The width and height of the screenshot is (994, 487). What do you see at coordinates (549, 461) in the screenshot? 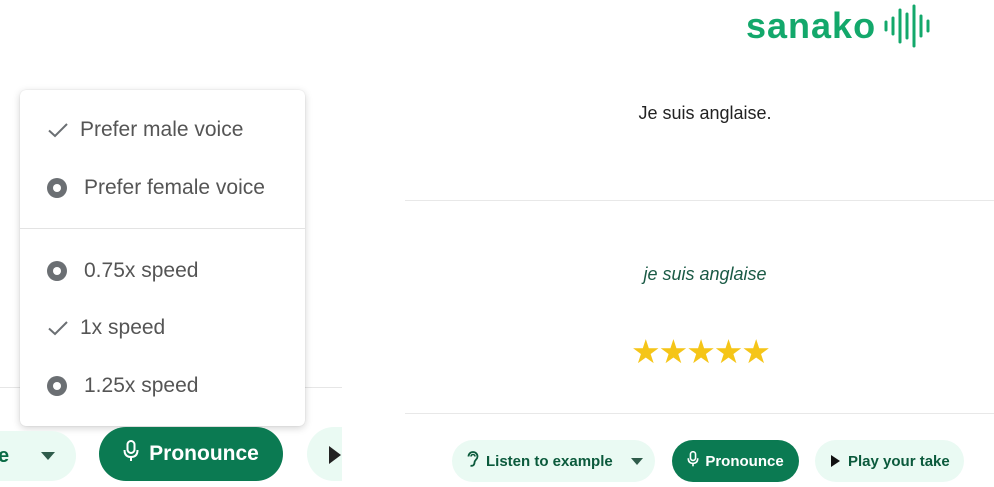
I see `button-label: Listen to example` at bounding box center [549, 461].